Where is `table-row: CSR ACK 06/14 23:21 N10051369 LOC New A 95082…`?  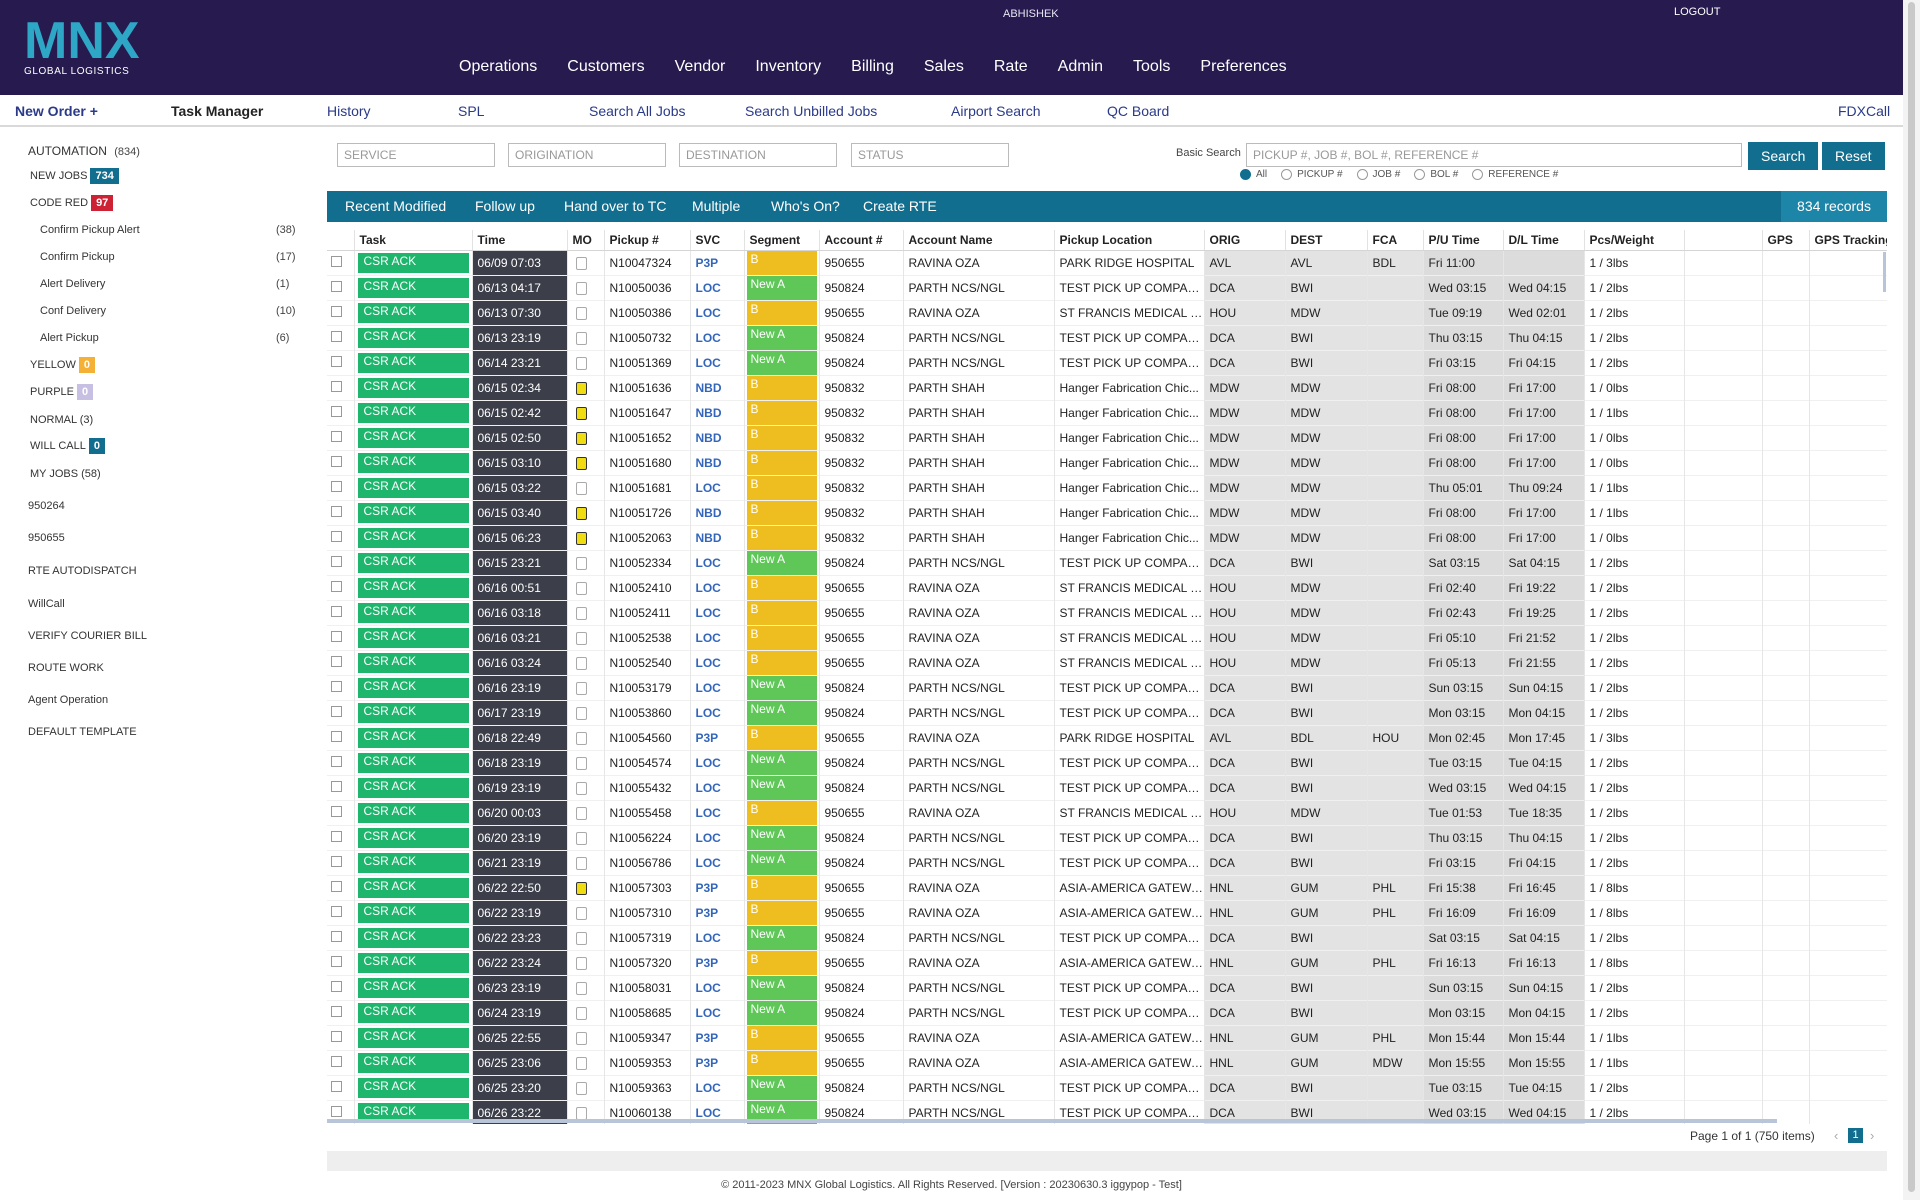
table-row: CSR ACK 06/14 23:21 N10051369 LOC New A 95082… is located at coordinates (1107, 362).